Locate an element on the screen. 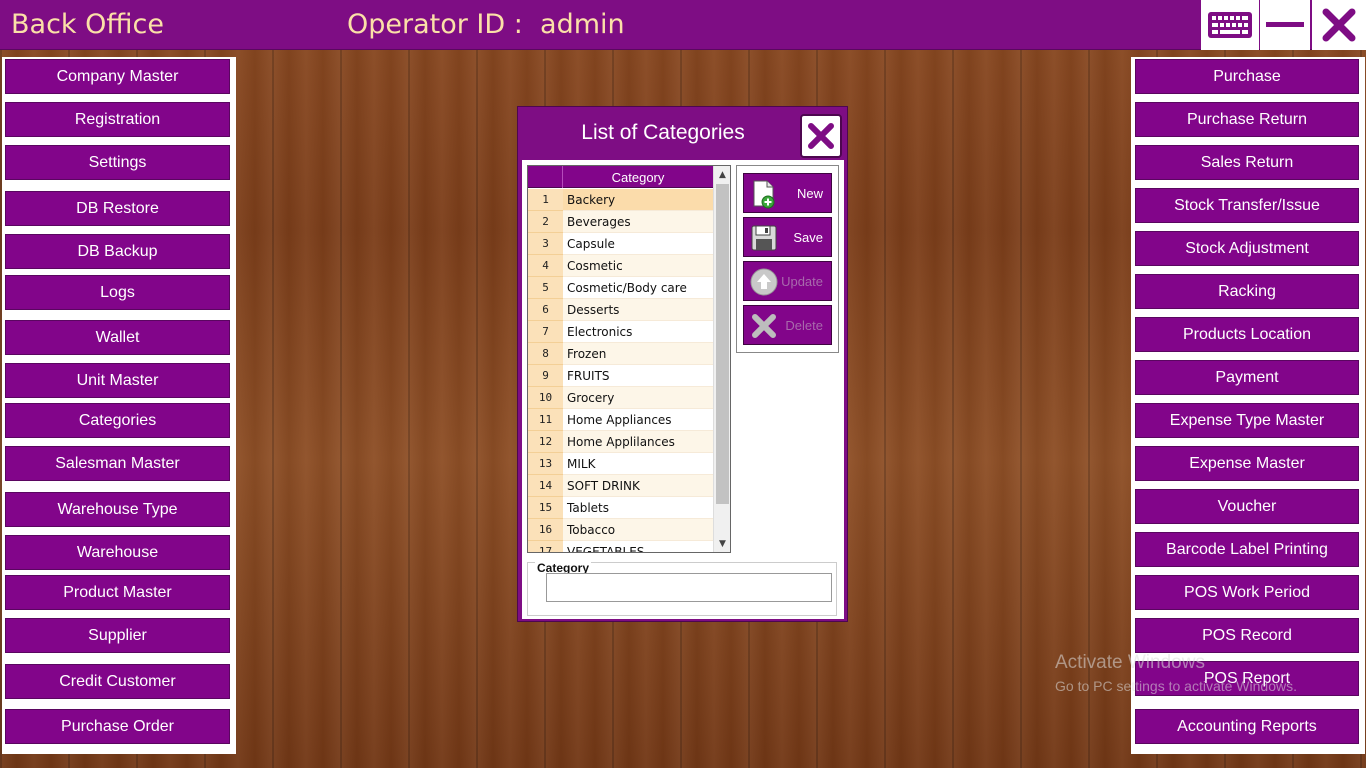  column-header-category: Category is located at coordinates (638, 177).